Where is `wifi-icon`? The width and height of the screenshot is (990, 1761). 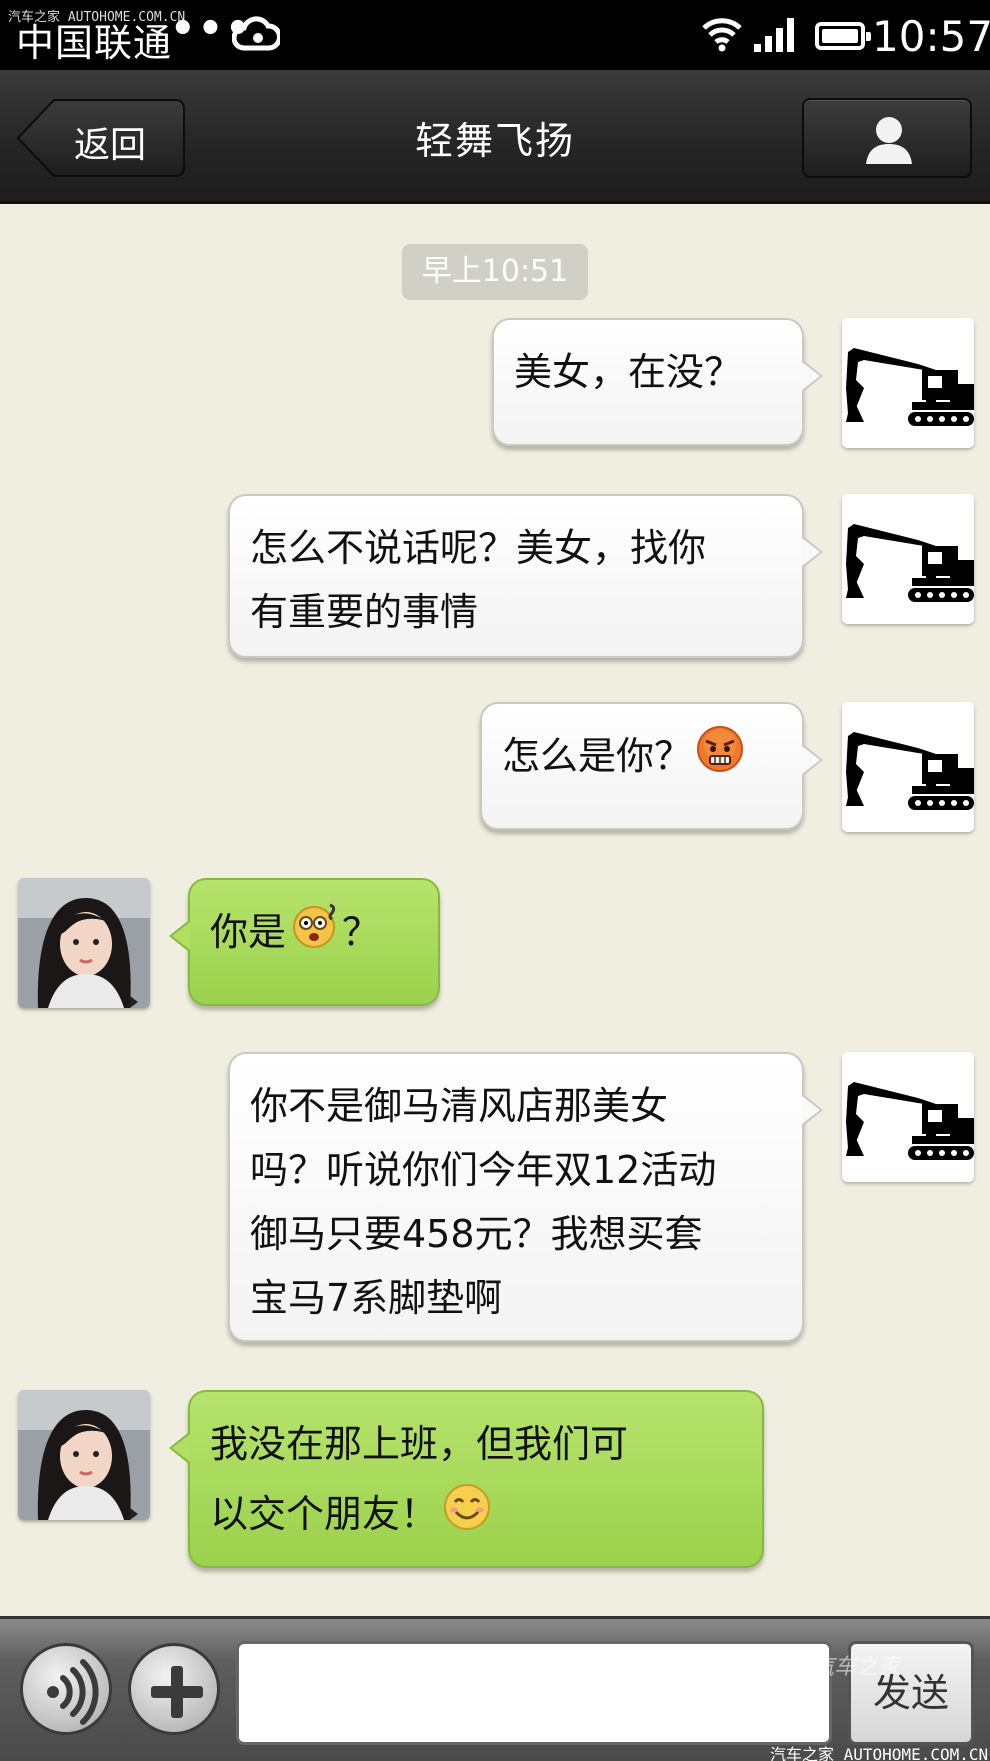
wifi-icon is located at coordinates (722, 36).